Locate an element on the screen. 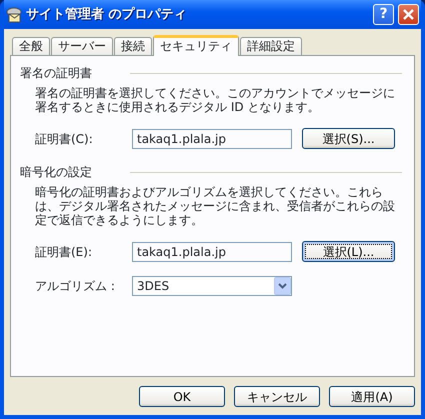  algorithm-dropdown: 3DES is located at coordinates (212, 286).